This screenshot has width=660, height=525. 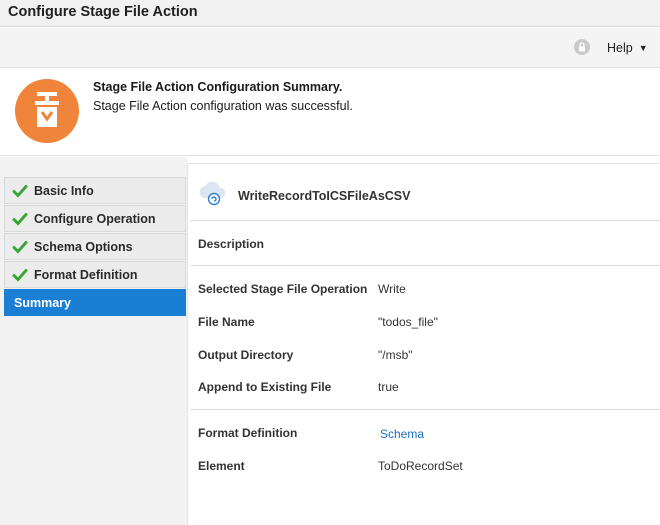 I want to click on output-directory-value: "/msb", so click(x=395, y=355).